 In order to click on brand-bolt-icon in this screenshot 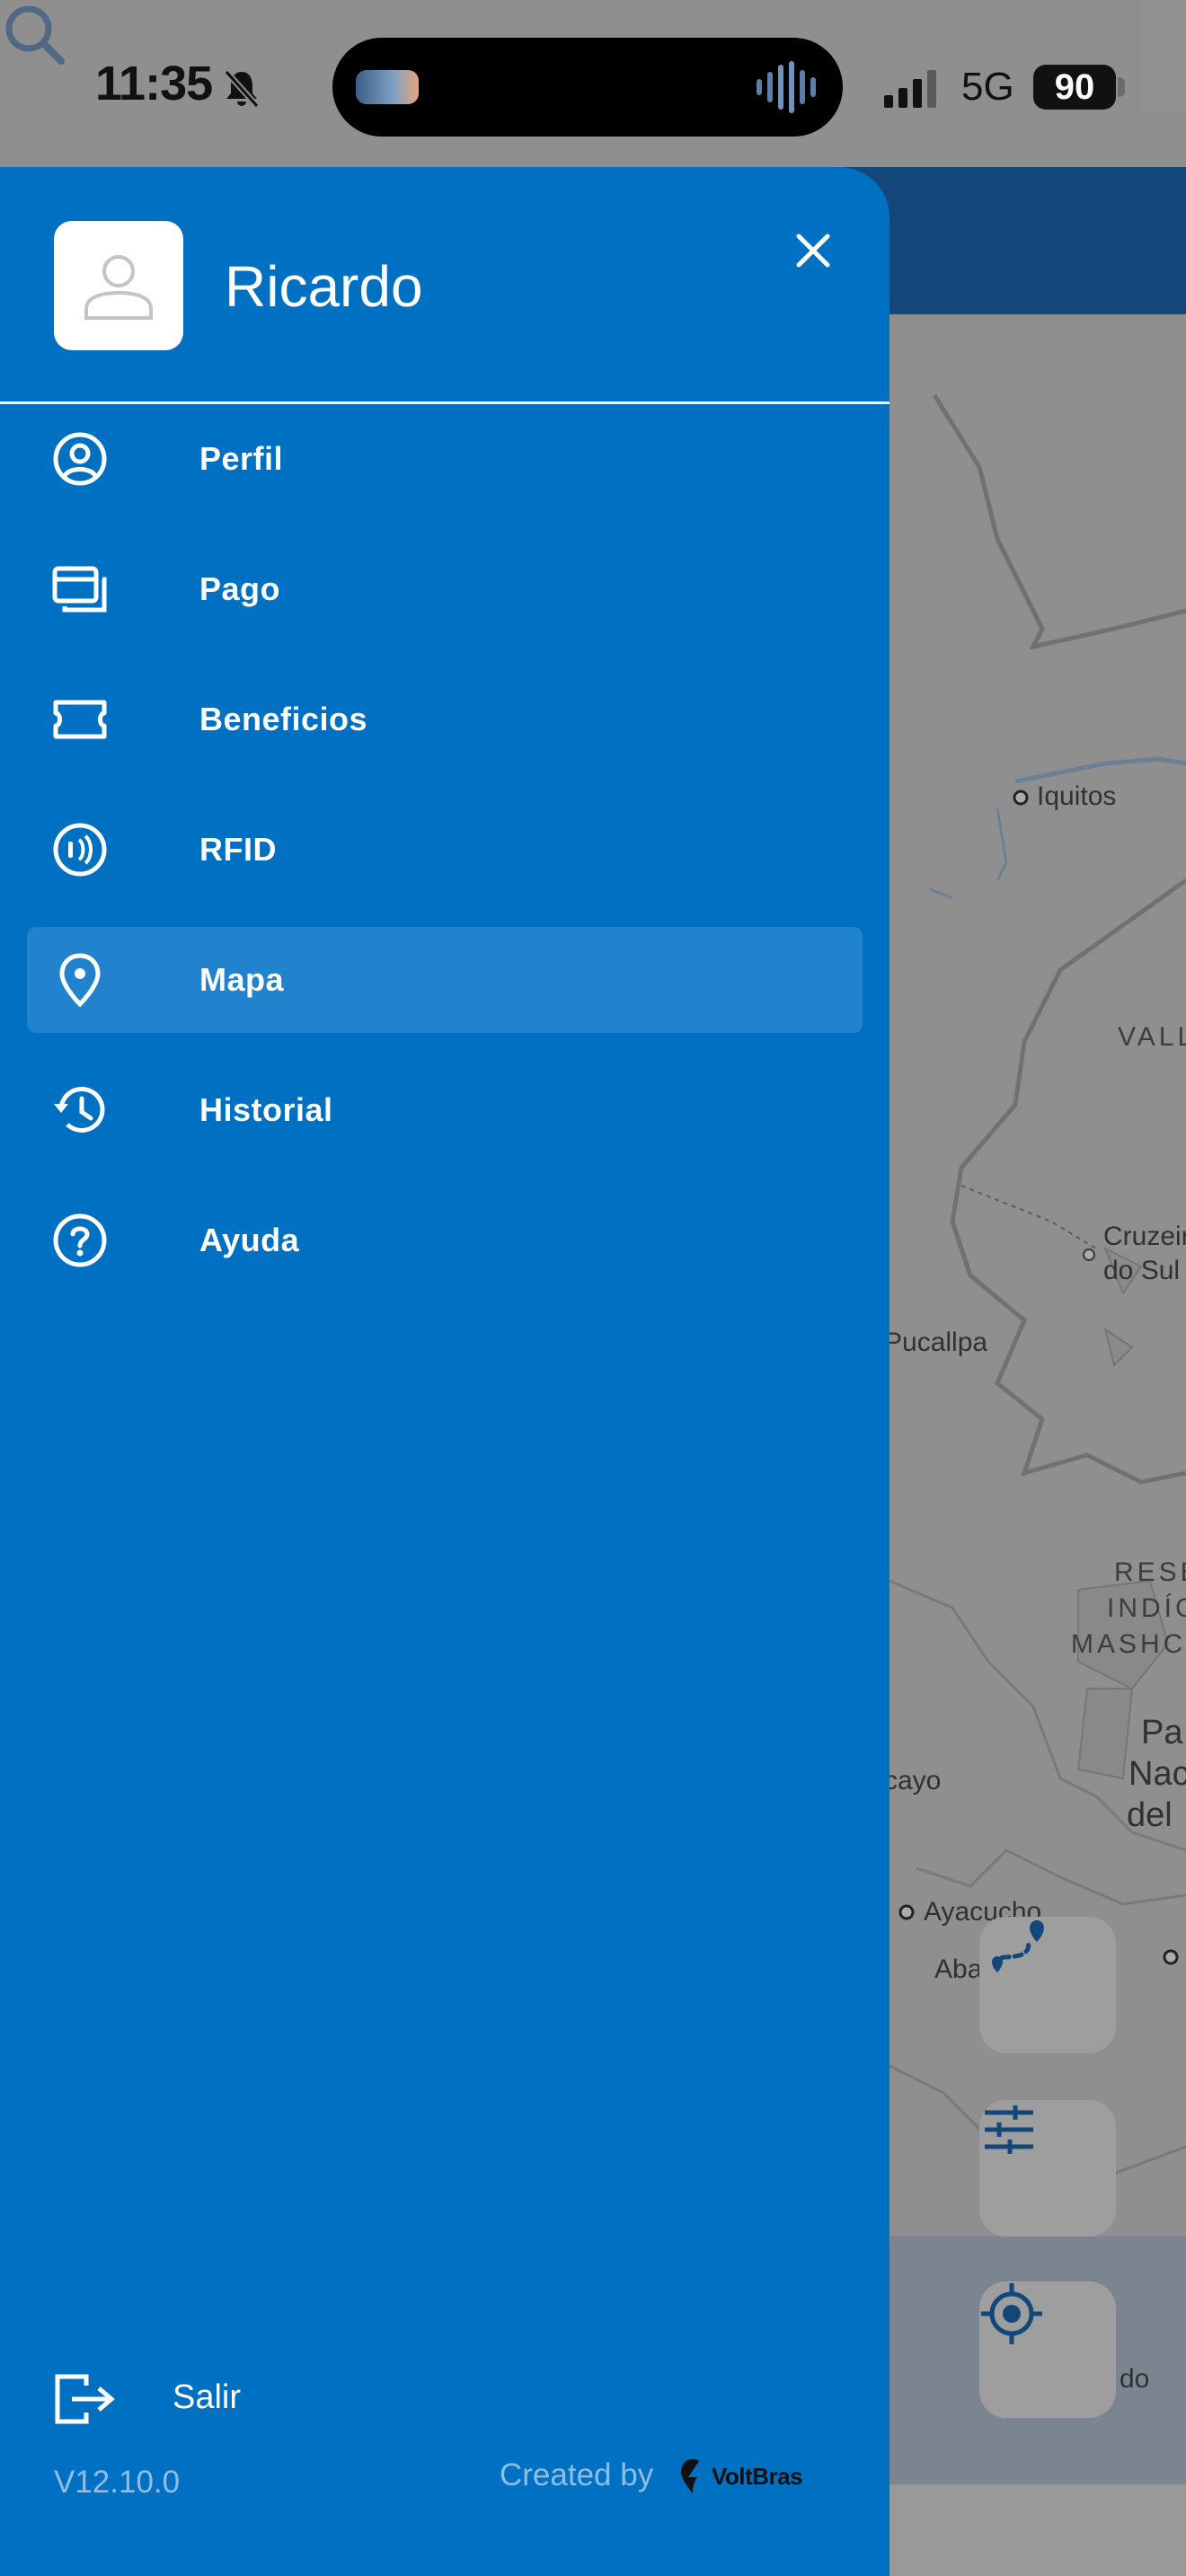, I will do `click(690, 2476)`.